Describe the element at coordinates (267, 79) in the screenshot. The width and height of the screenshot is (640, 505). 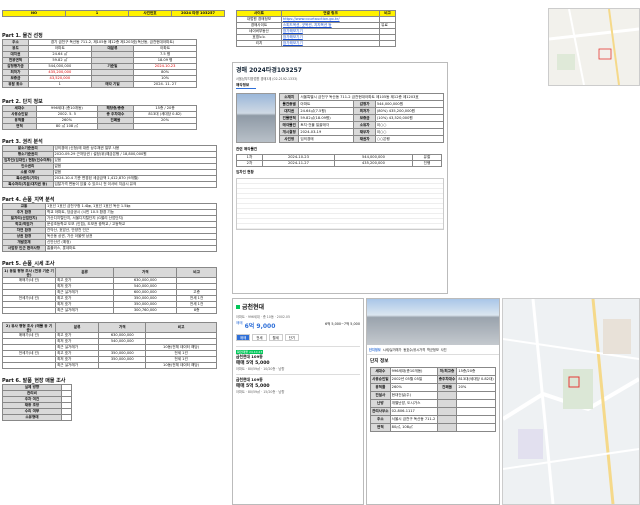
I see `auction-subtitle: 서울남부지방법원 경매3계 (02-2192-1333)` at that location.